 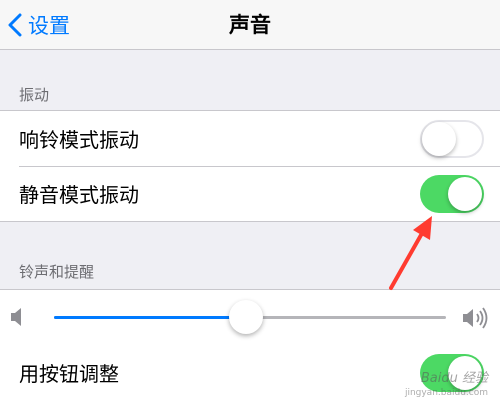 I want to click on ringer-volume-slider, so click(x=250, y=317).